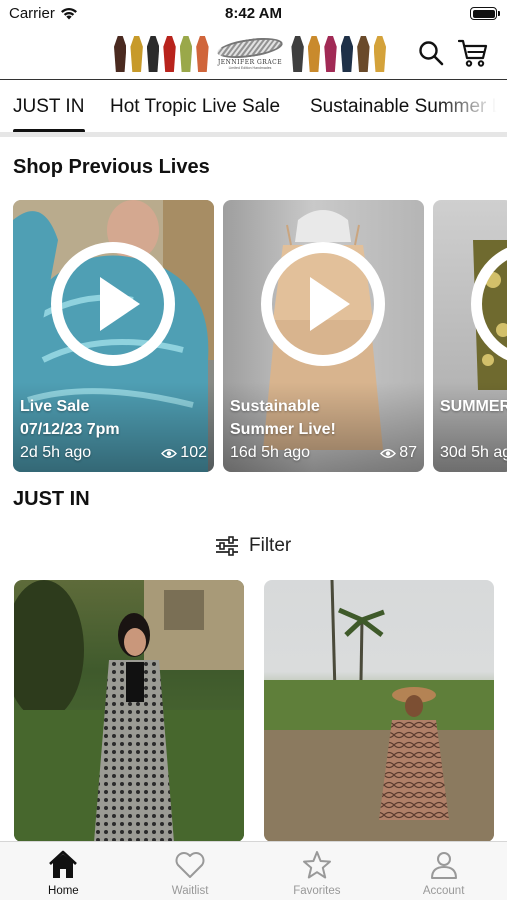  Describe the element at coordinates (70, 429) in the screenshot. I see `live-card-title-line2: 07/12/23 7pm` at that location.